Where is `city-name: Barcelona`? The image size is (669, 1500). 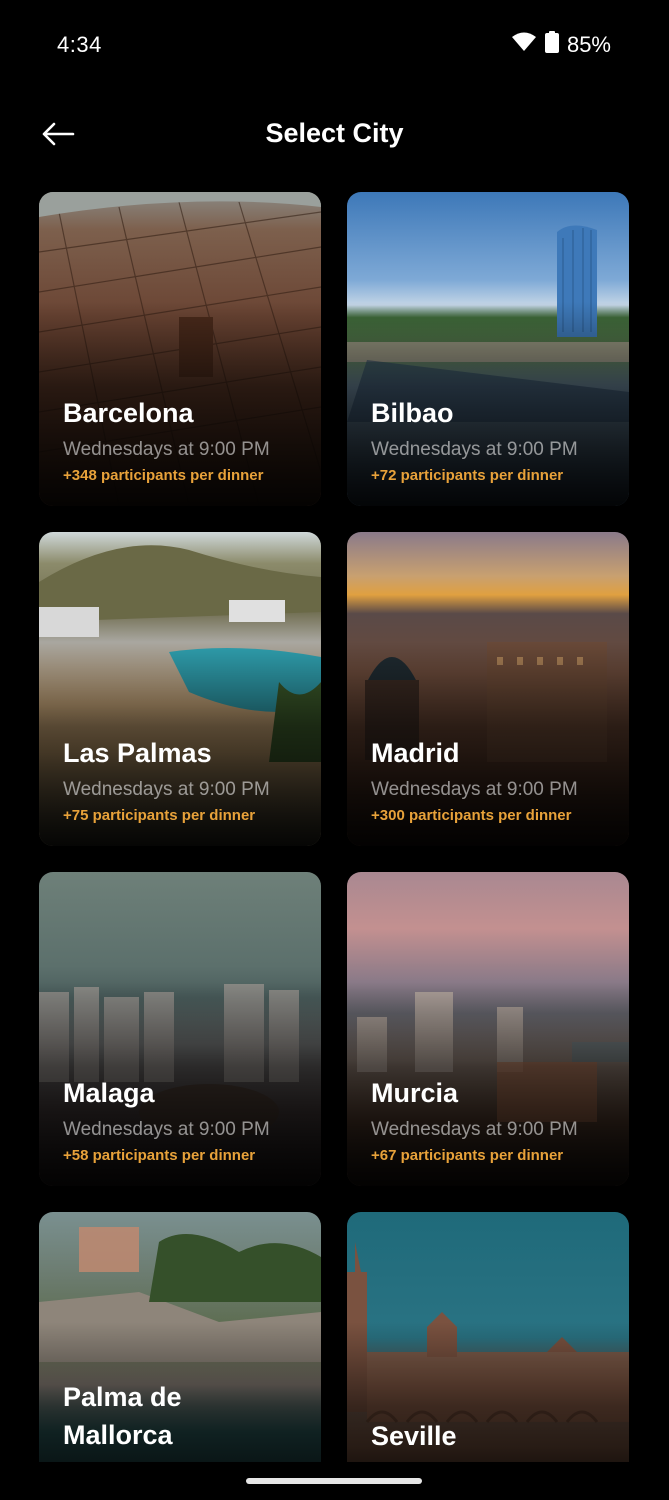 city-name: Barcelona is located at coordinates (128, 413).